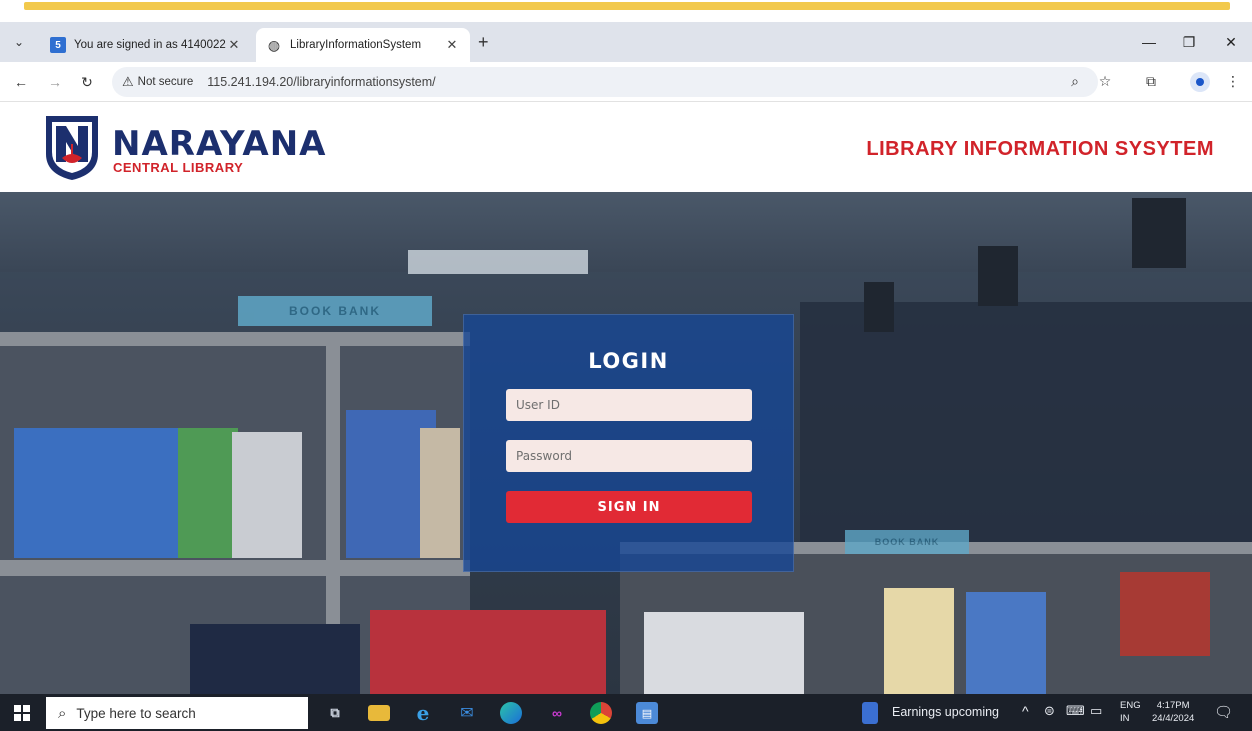  What do you see at coordinates (72, 148) in the screenshot?
I see `narayana-logo-icon` at bounding box center [72, 148].